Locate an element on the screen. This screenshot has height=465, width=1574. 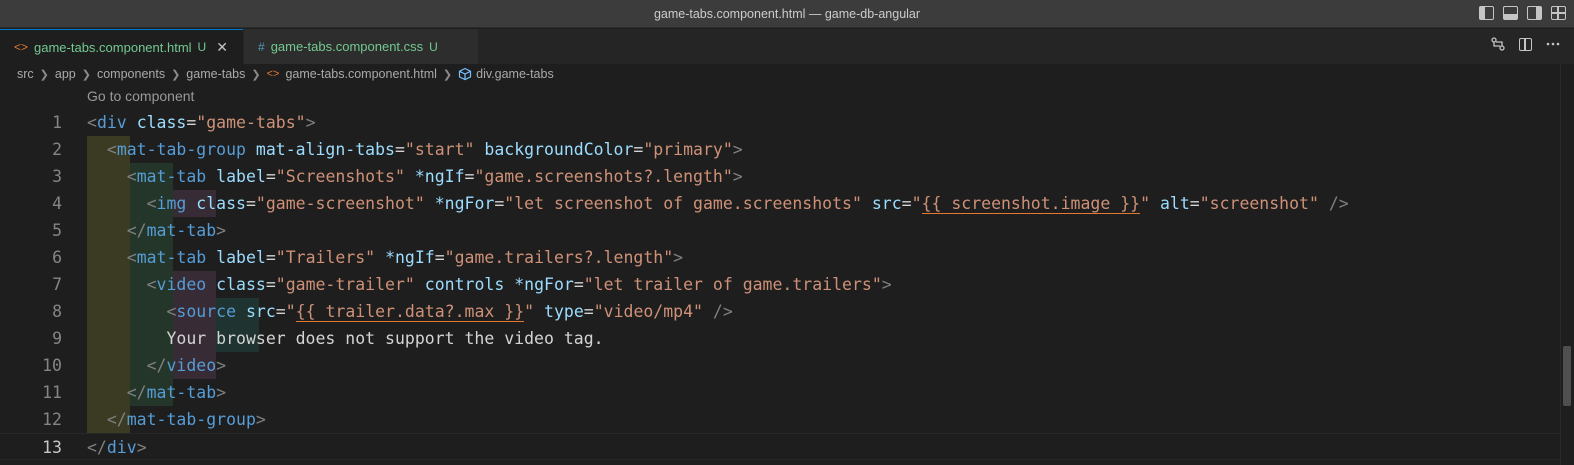
element-cube-icon is located at coordinates (465, 74).